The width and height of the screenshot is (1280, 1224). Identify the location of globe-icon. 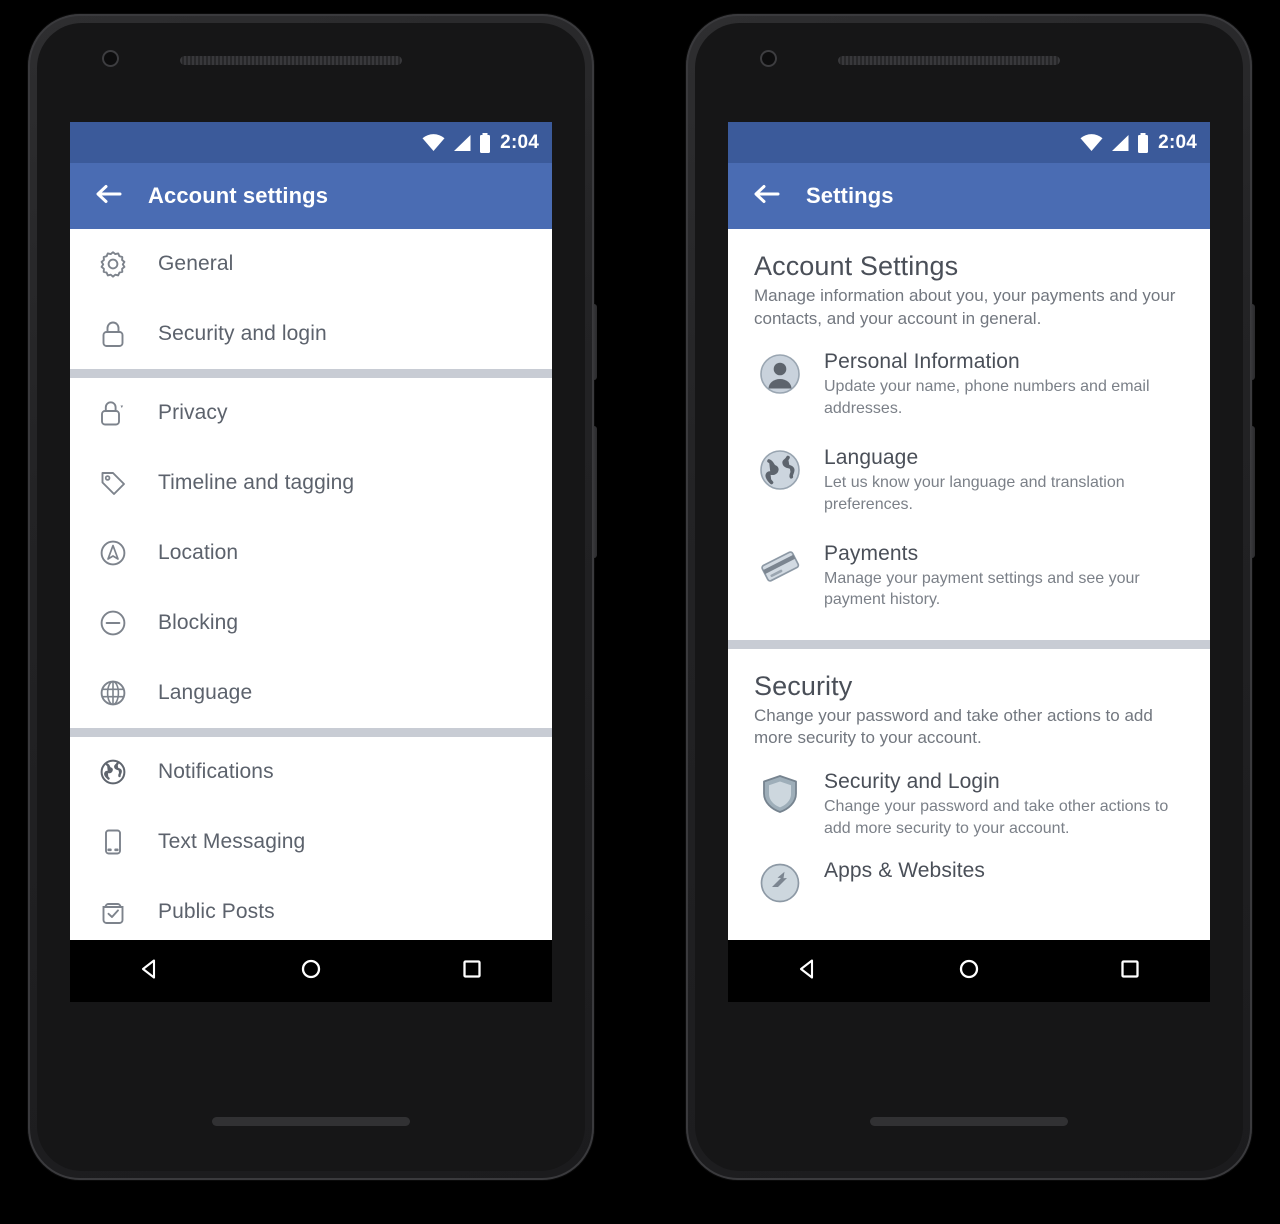
(780, 470).